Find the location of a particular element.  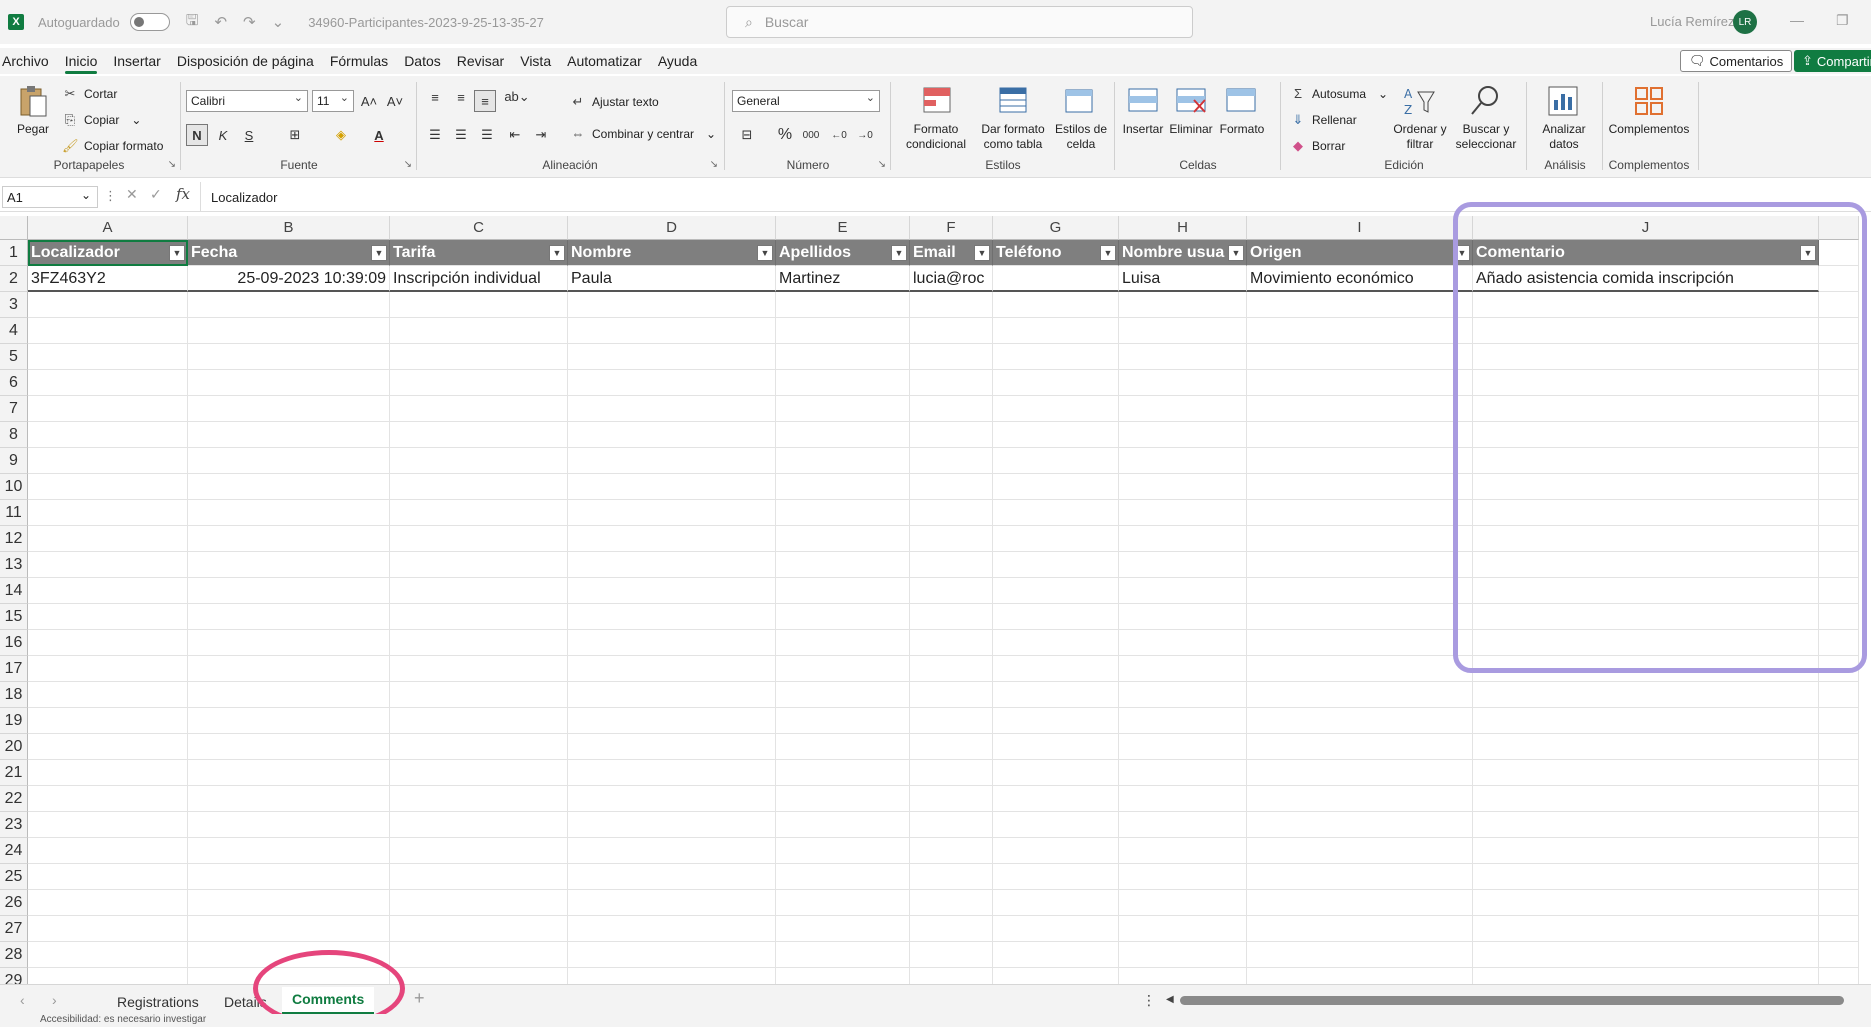

row-header: 24 is located at coordinates (14, 851).